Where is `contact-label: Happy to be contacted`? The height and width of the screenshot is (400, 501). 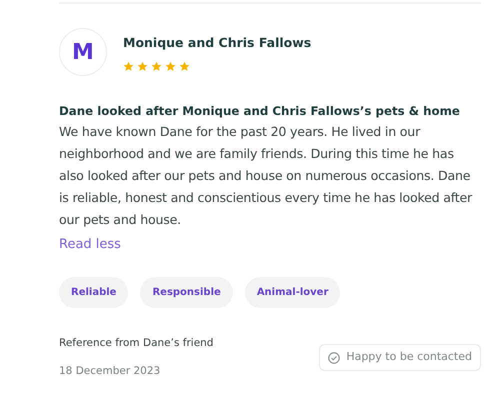
contact-label: Happy to be contacted is located at coordinates (409, 357).